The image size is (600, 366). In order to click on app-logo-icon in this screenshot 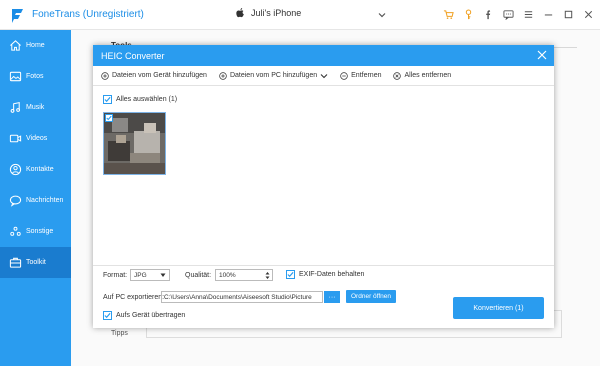, I will do `click(17, 16)`.